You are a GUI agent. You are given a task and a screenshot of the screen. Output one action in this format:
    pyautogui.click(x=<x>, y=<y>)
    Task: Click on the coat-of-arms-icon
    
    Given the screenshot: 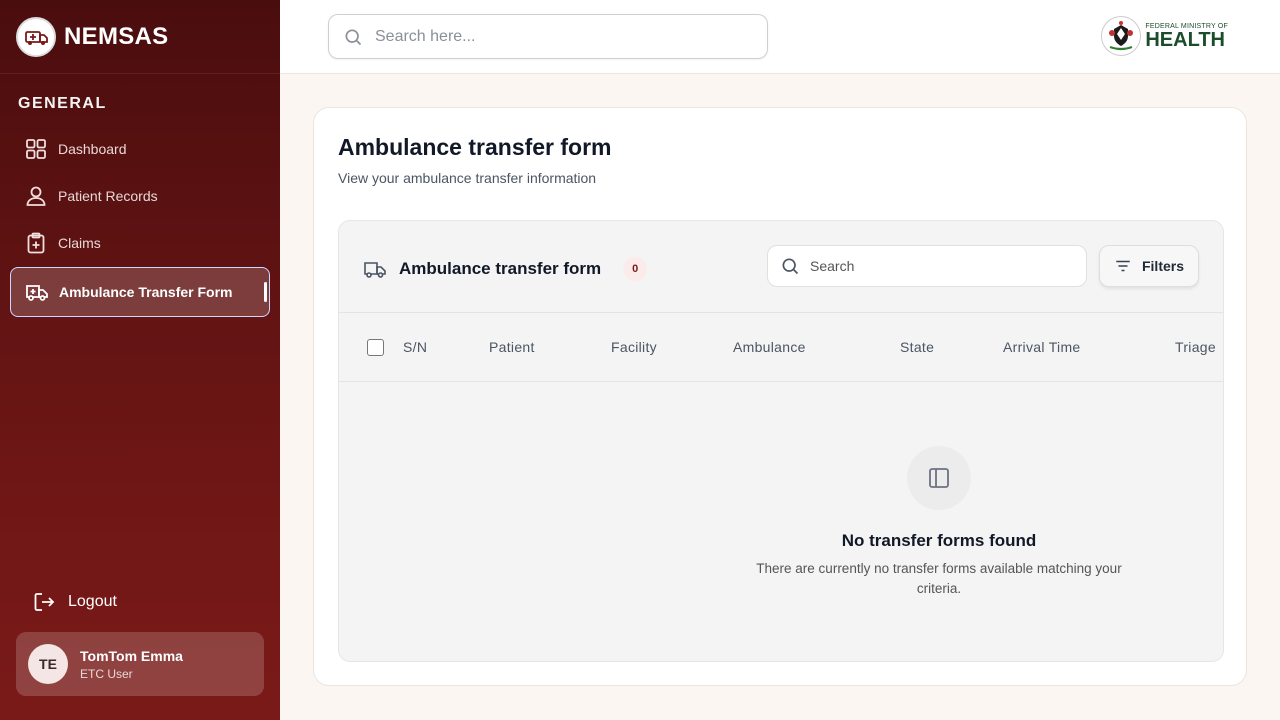 What is the action you would take?
    pyautogui.click(x=1121, y=36)
    